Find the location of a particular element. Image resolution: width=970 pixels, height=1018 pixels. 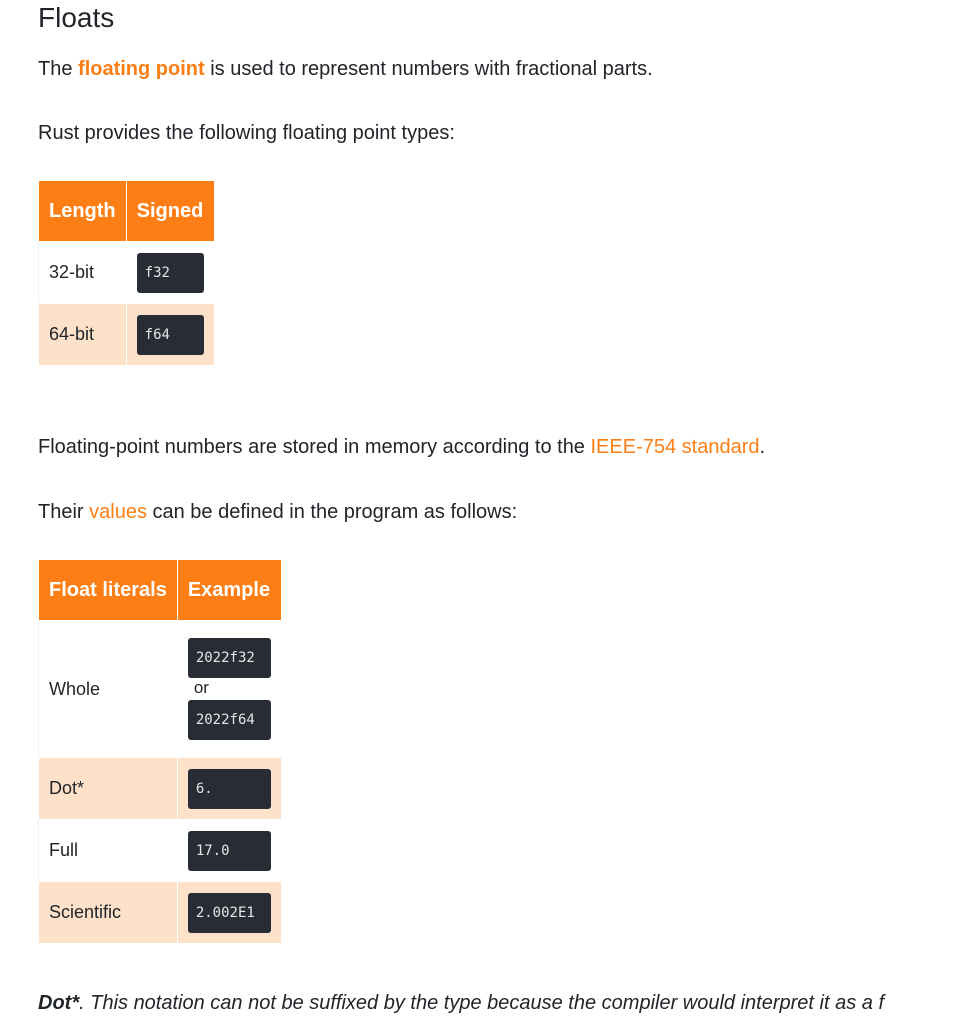

code-snippet: 2022f32 is located at coordinates (229, 658).